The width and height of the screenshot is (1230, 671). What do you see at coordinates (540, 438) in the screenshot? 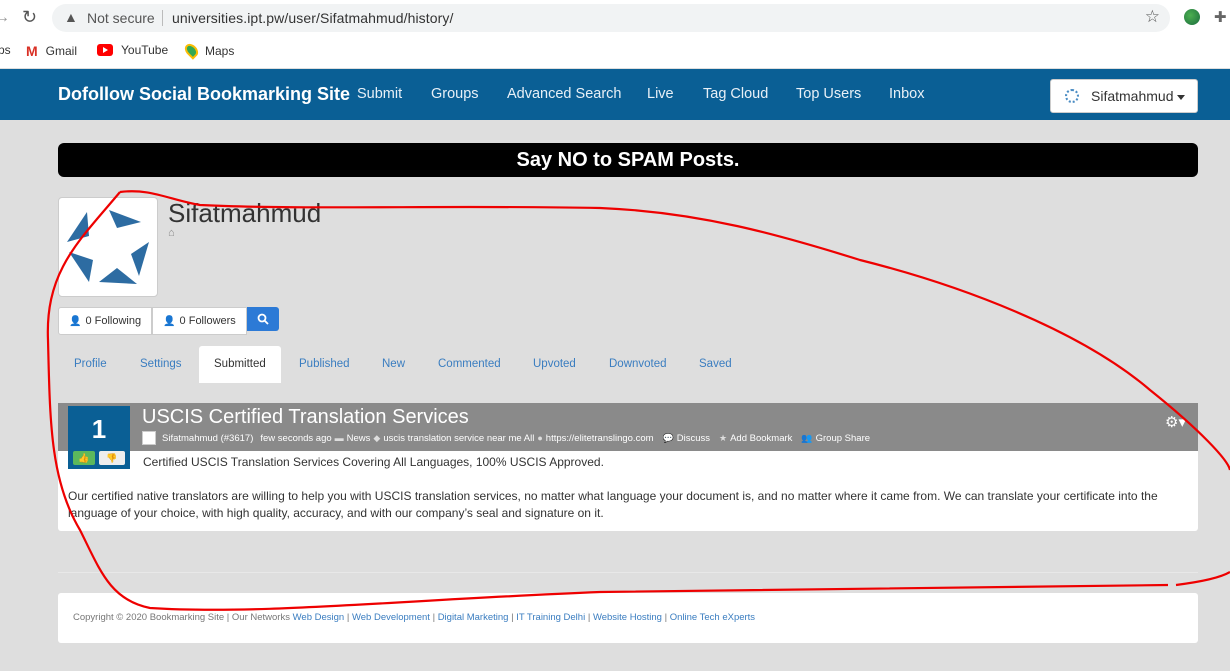
I see `globe-icon: ●` at bounding box center [540, 438].